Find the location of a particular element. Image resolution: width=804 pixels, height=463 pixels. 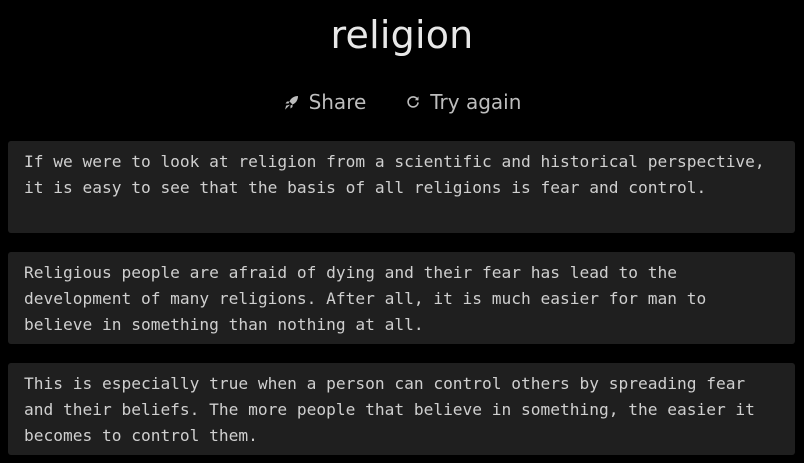

refresh-icon is located at coordinates (413, 102).